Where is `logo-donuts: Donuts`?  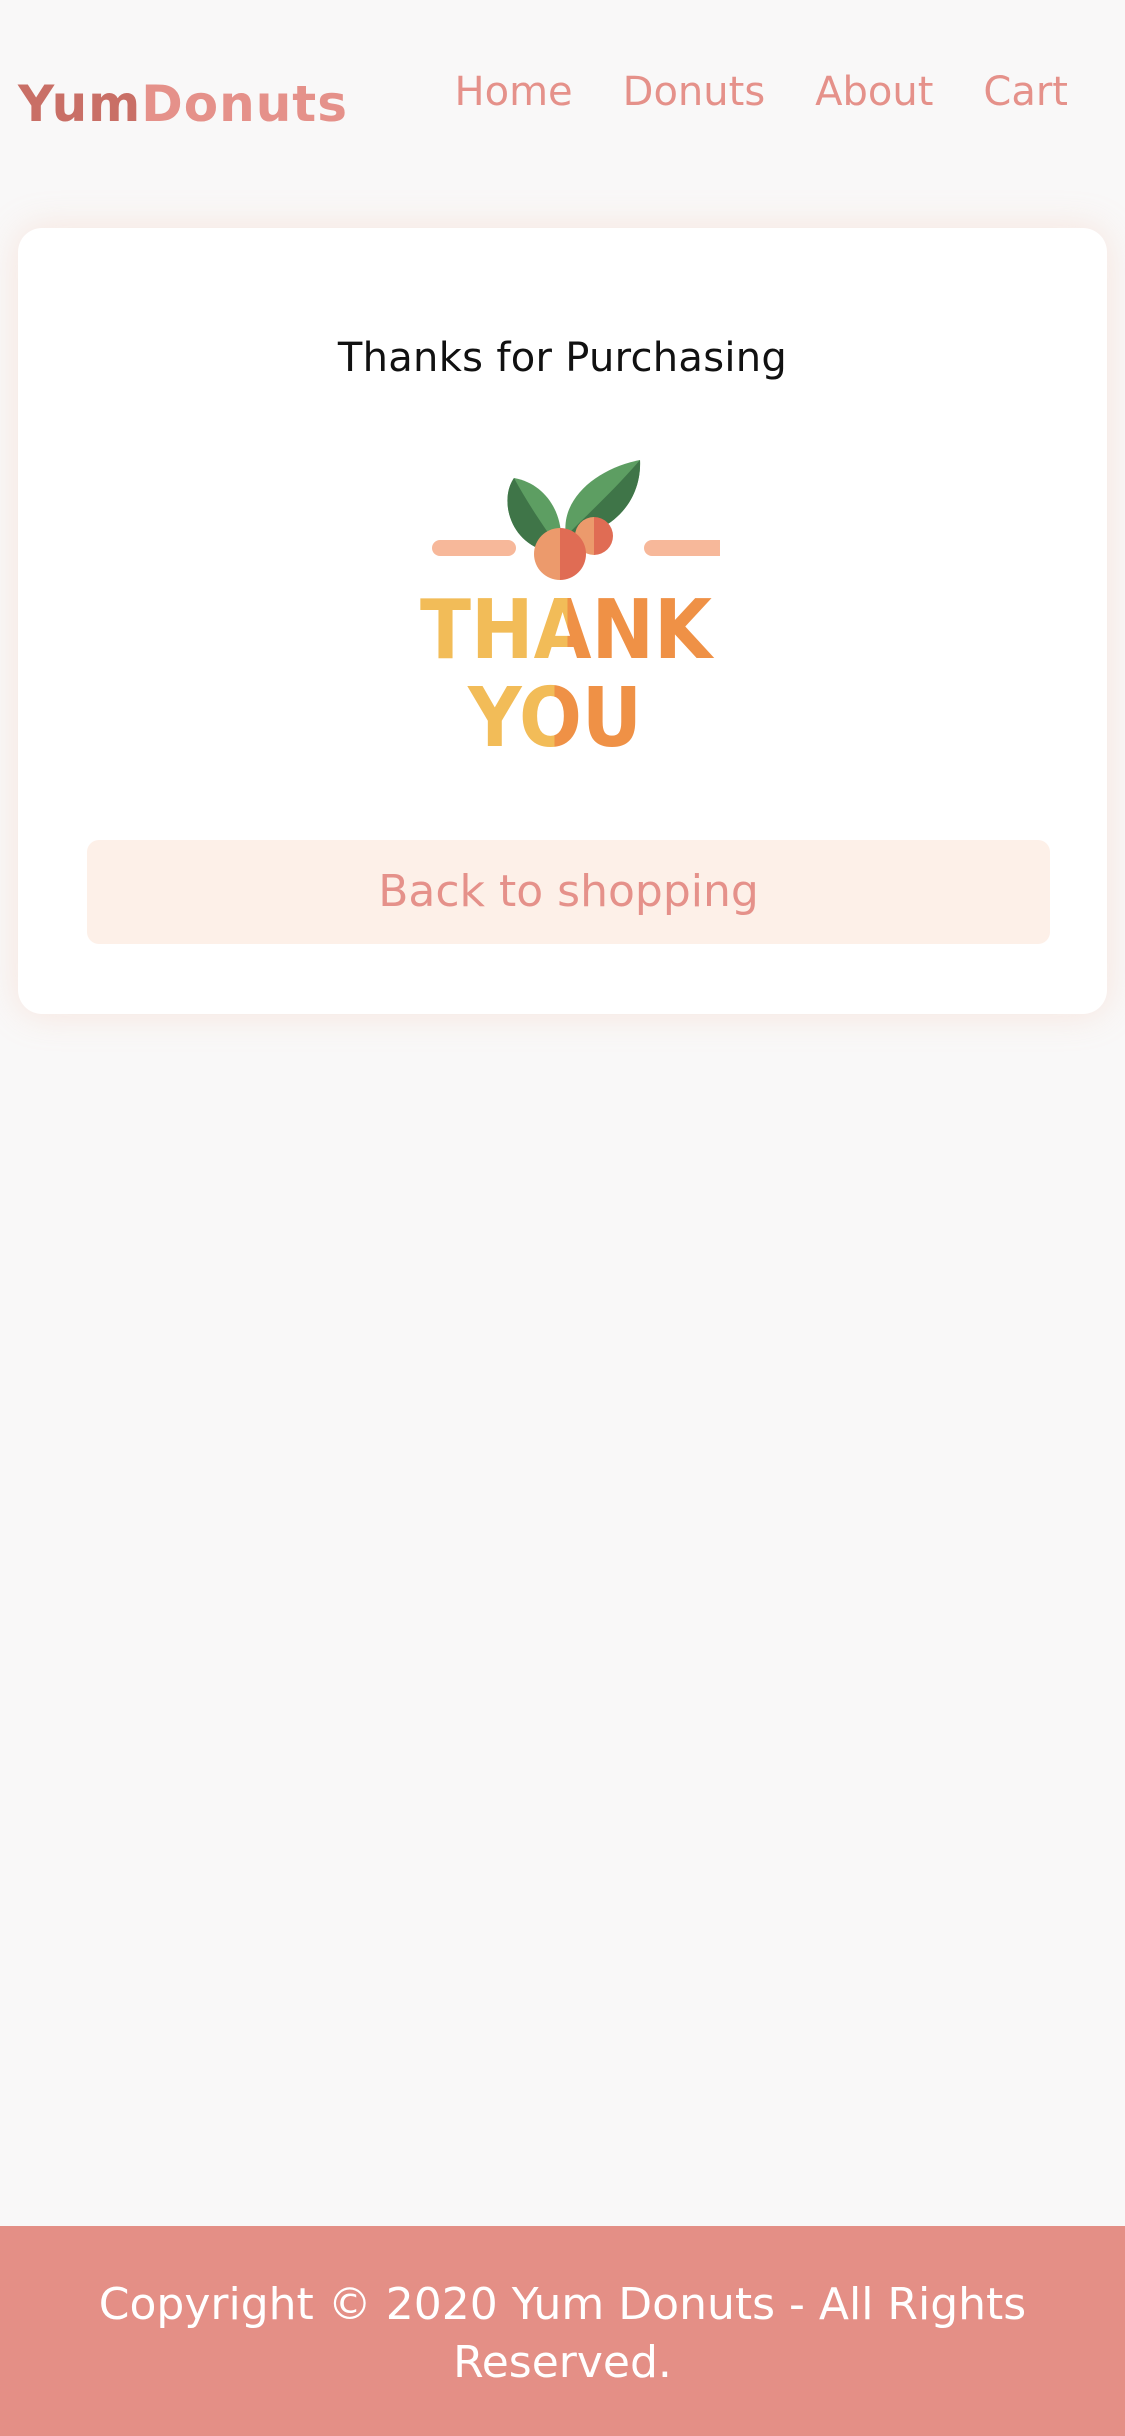
logo-donuts: Donuts is located at coordinates (244, 104).